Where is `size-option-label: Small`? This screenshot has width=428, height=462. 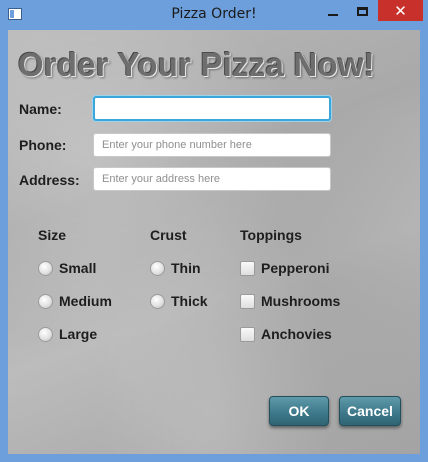 size-option-label: Small is located at coordinates (78, 268).